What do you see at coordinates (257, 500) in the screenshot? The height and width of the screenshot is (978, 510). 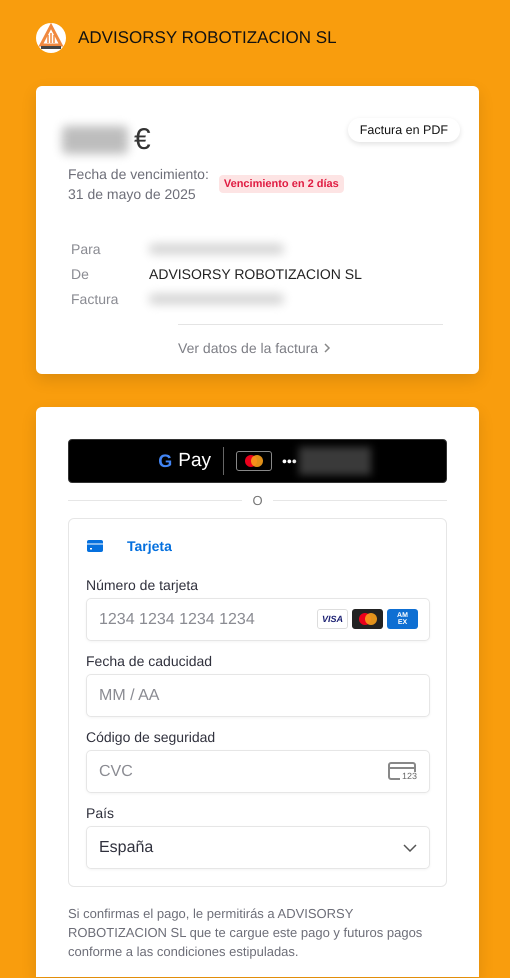 I see `separator-text: O` at bounding box center [257, 500].